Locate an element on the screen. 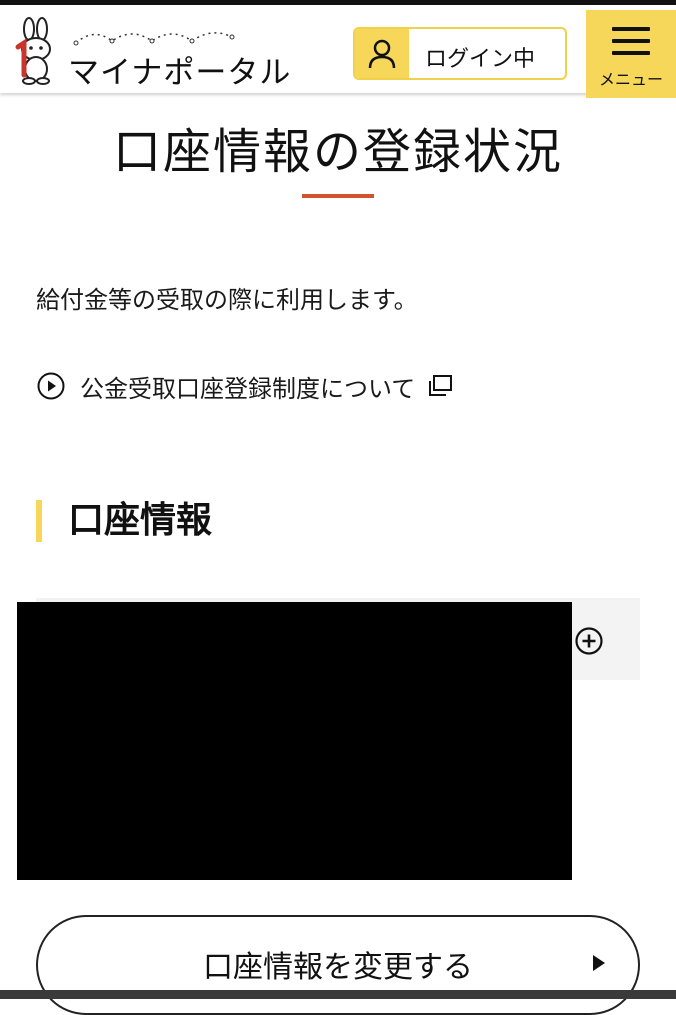  bottom-bar is located at coordinates (338, 994).